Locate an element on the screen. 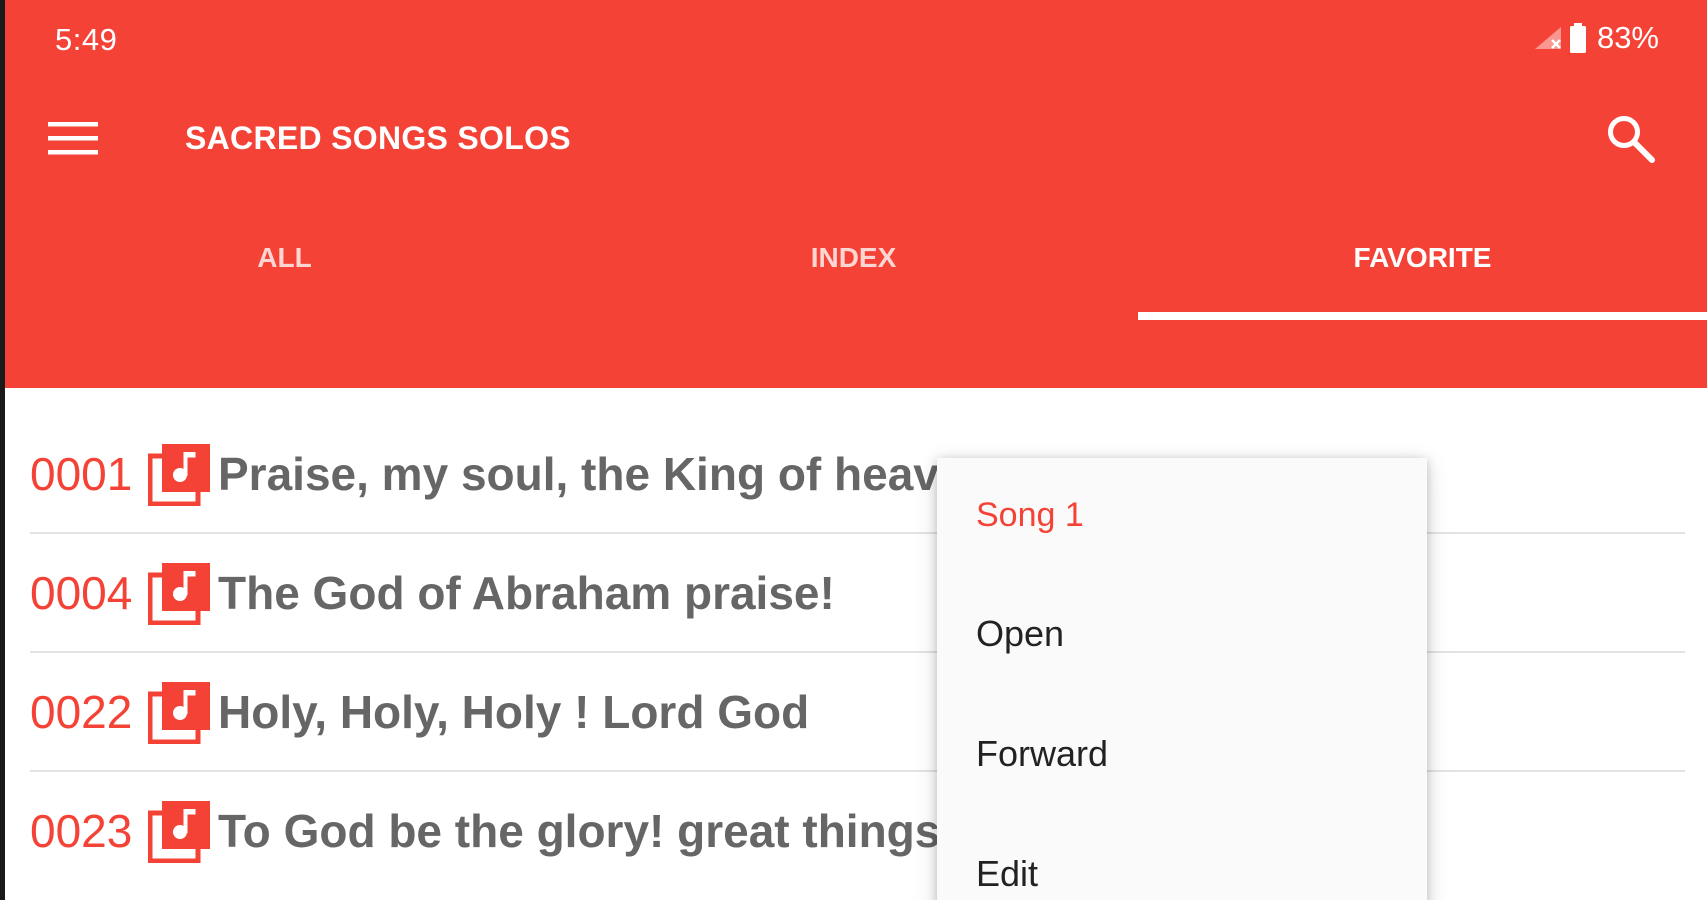 This screenshot has width=1707, height=900. tab-bar: ALL INDEX FAVORITE is located at coordinates (853, 265).